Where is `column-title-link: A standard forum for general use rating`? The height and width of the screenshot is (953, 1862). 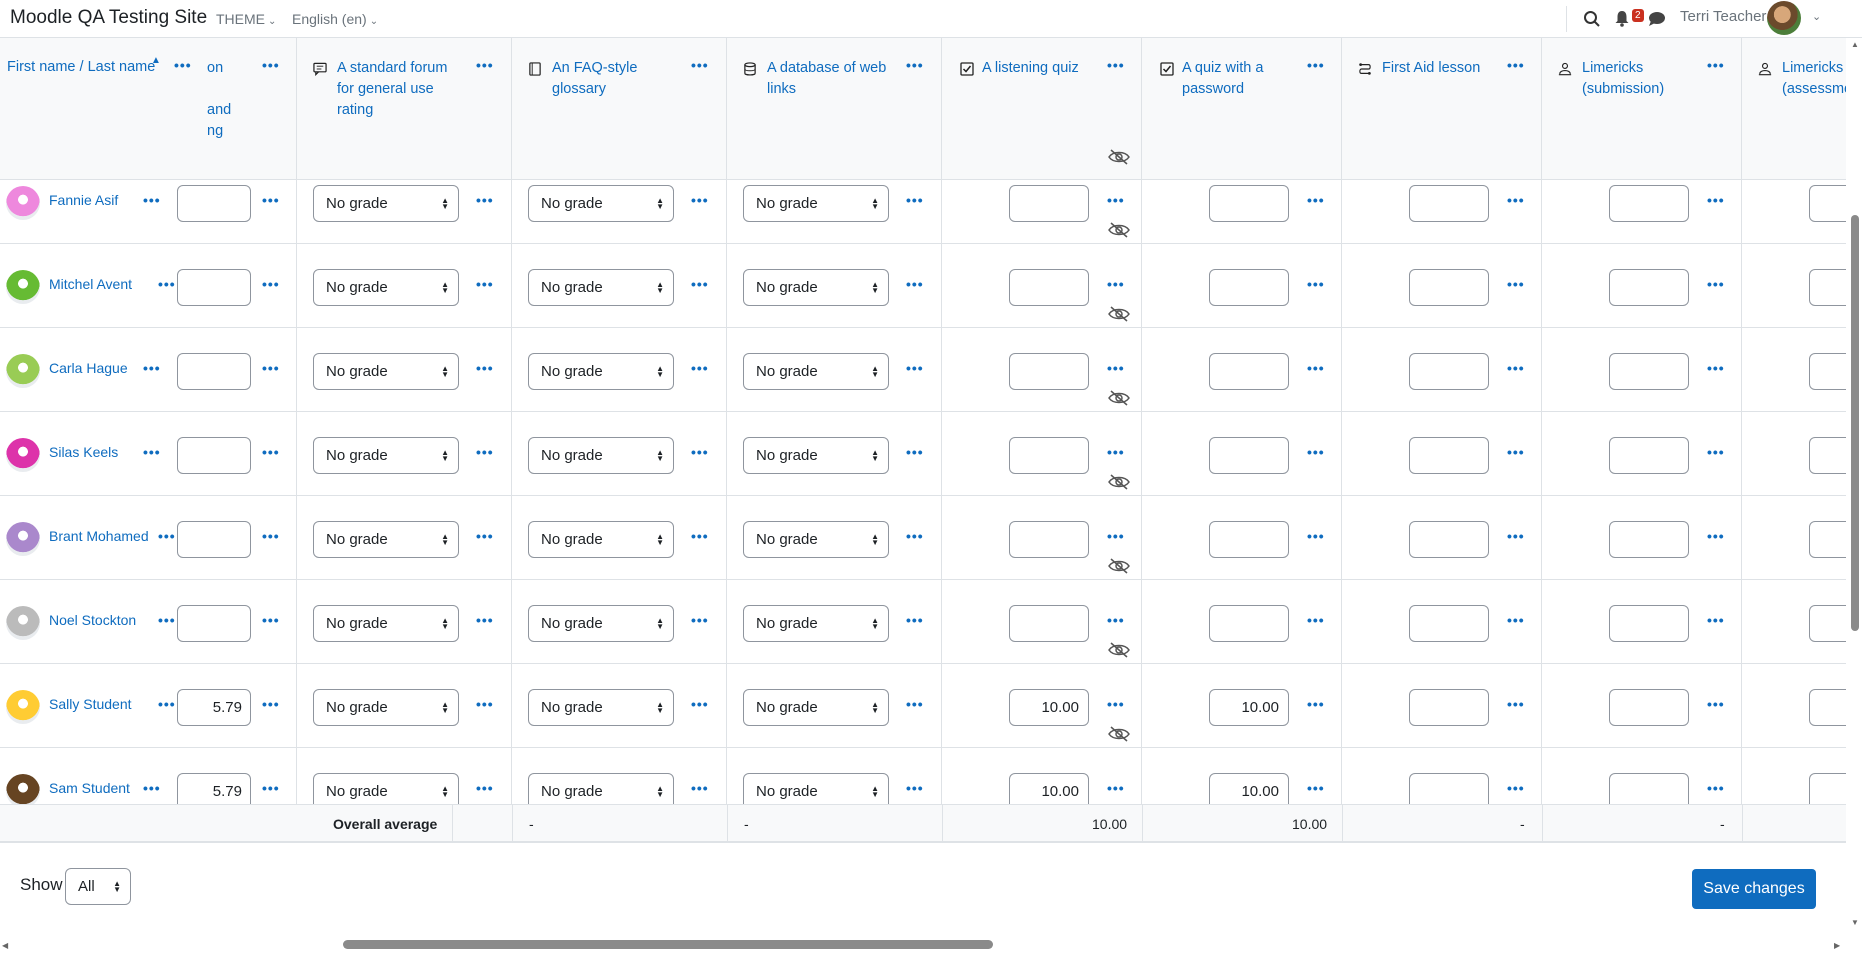 column-title-link: A standard forum for general use rating is located at coordinates (402, 89).